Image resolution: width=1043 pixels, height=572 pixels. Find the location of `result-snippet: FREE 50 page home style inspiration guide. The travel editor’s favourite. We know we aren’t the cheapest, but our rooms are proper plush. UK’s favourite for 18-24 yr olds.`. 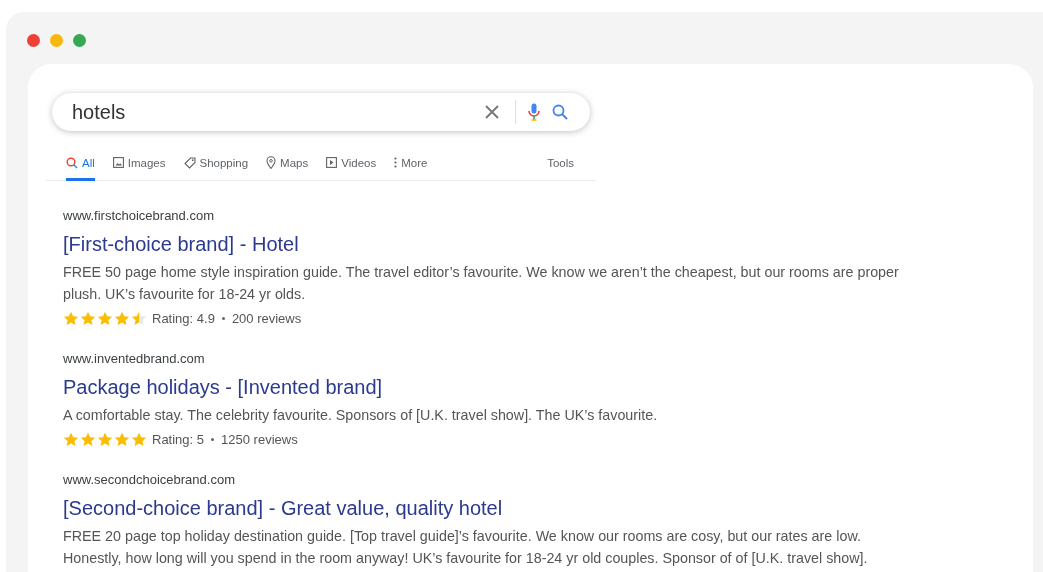

result-snippet: FREE 50 page home style inspiration guide. The travel editor’s favourite. We know we aren’t the cheapest, but our rooms are proper plush. UK’s favourite for 18-24 yr olds. is located at coordinates (481, 283).